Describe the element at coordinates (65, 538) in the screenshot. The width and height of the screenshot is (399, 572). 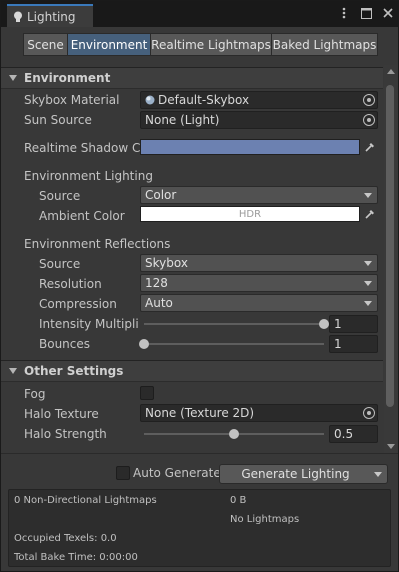
I see `occupied-texels: Occupied Texels: 0.0` at that location.